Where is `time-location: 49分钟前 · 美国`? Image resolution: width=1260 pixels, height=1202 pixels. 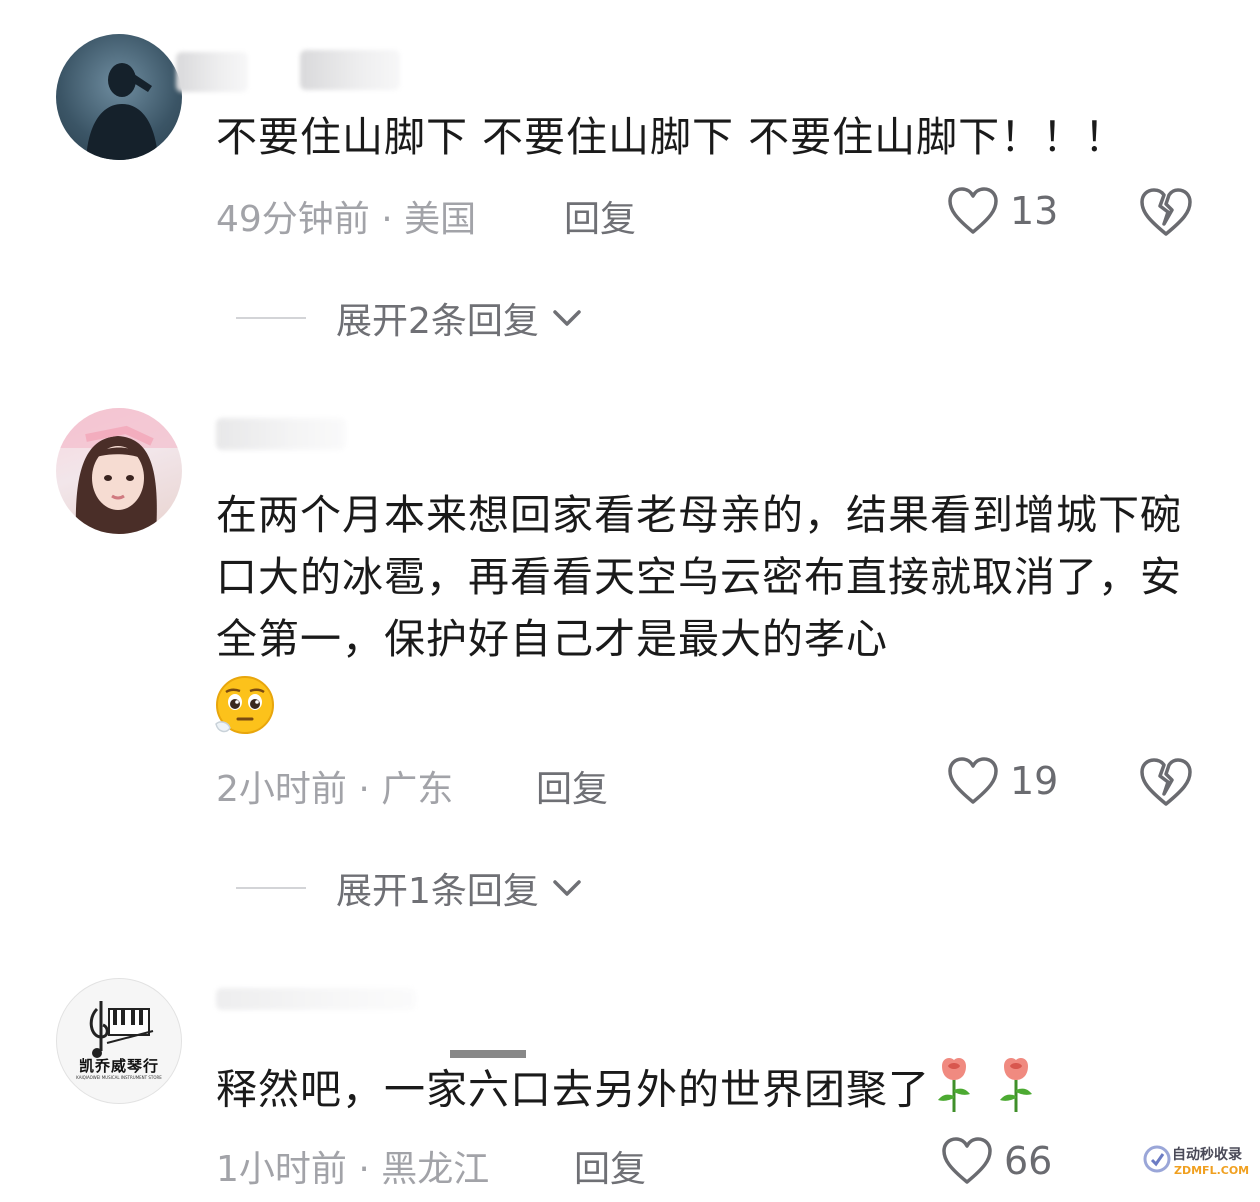 time-location: 49分钟前 · 美国 is located at coordinates (346, 219).